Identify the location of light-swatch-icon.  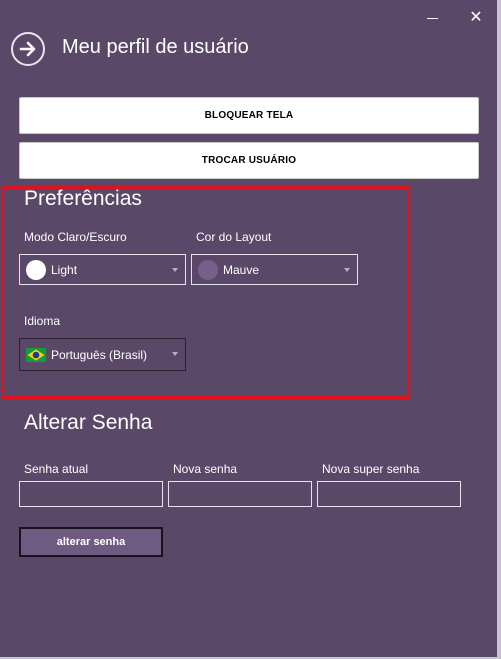
(36, 269).